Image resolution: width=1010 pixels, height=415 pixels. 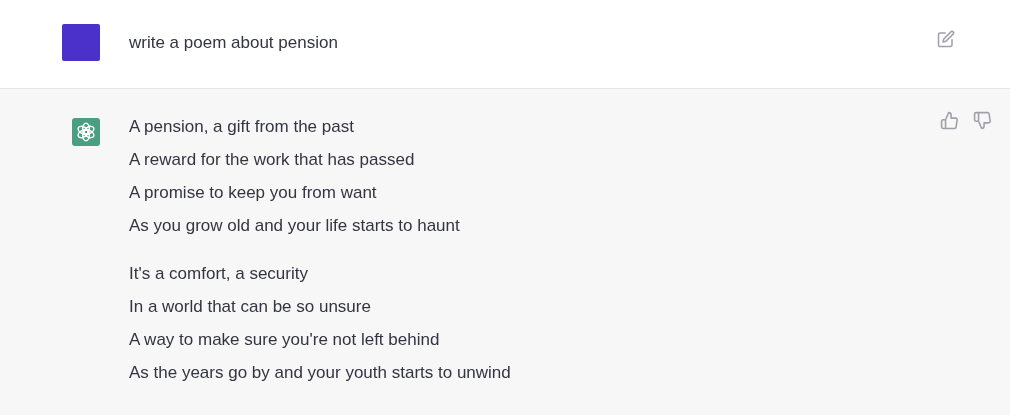 What do you see at coordinates (242, 127) in the screenshot?
I see `poem-line: A pension, a gift from the past` at bounding box center [242, 127].